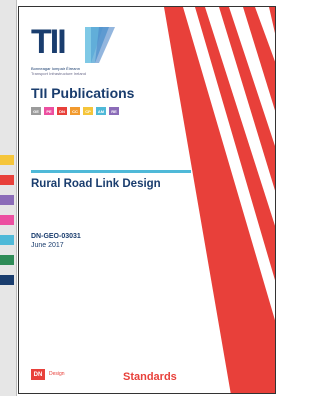  Describe the element at coordinates (49, 42) in the screenshot. I see `logo-wordmark: TII` at that location.